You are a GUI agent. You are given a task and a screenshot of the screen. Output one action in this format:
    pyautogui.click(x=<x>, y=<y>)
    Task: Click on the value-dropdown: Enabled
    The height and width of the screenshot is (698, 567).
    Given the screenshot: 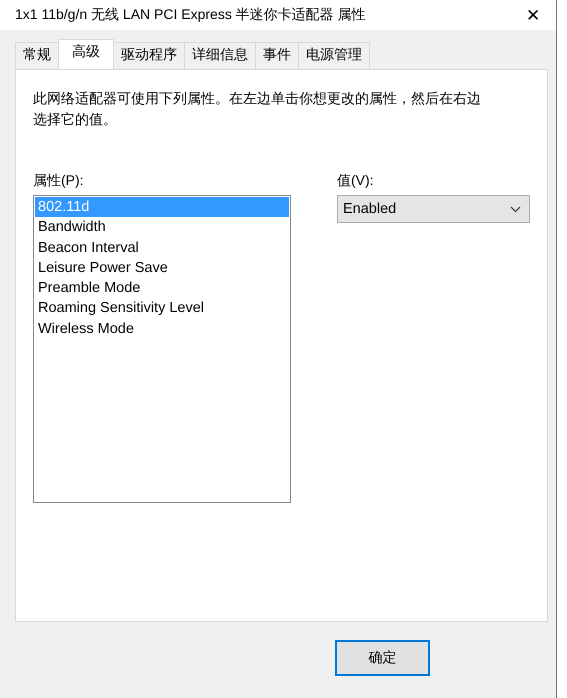 What is the action you would take?
    pyautogui.click(x=433, y=209)
    